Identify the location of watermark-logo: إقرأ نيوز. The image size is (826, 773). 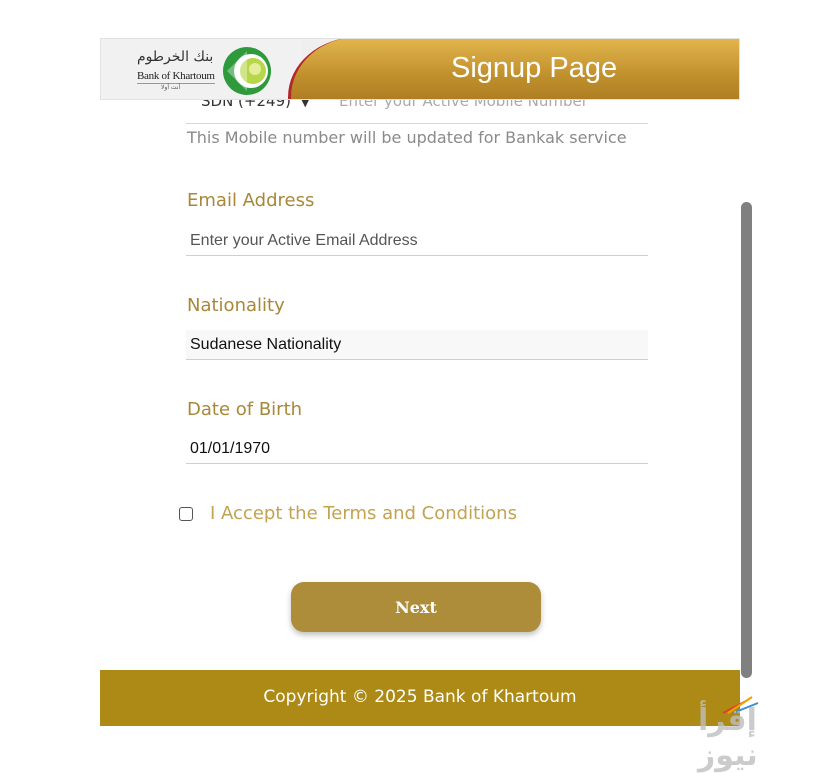
(758, 734).